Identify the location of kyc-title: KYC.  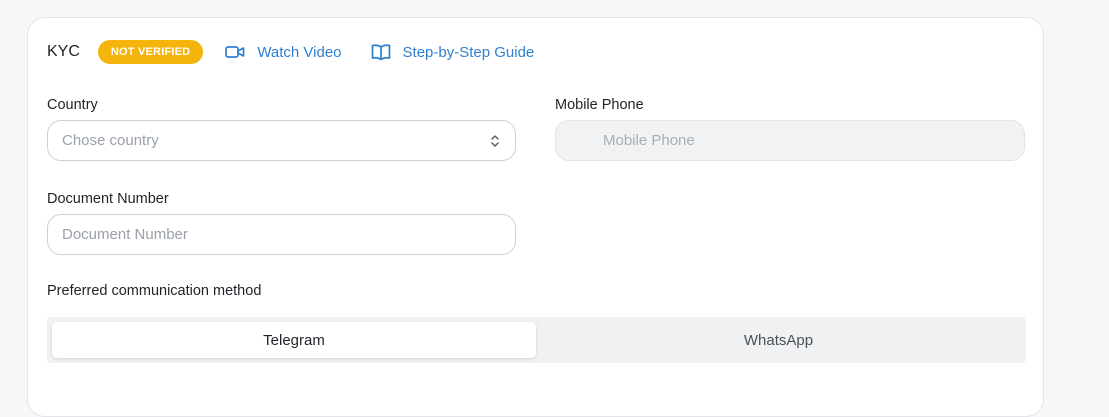
(63, 51).